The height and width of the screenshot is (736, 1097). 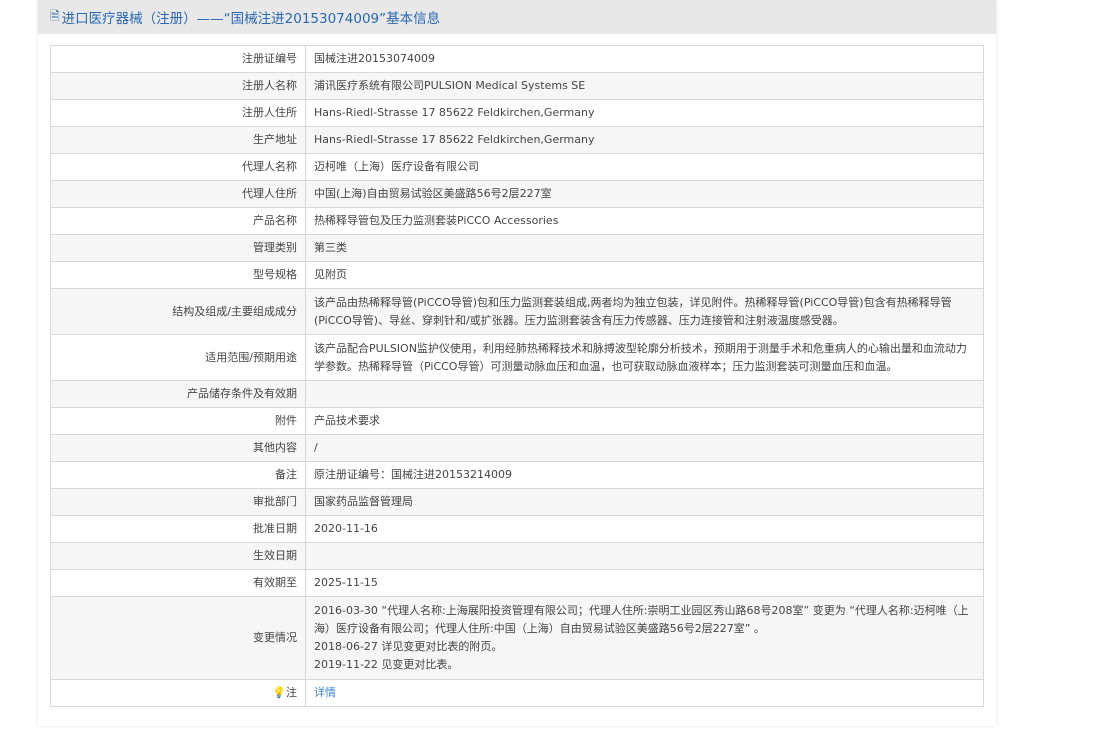 What do you see at coordinates (644, 475) in the screenshot?
I see `row-value: 原注册证编号：国械注进20153214009` at bounding box center [644, 475].